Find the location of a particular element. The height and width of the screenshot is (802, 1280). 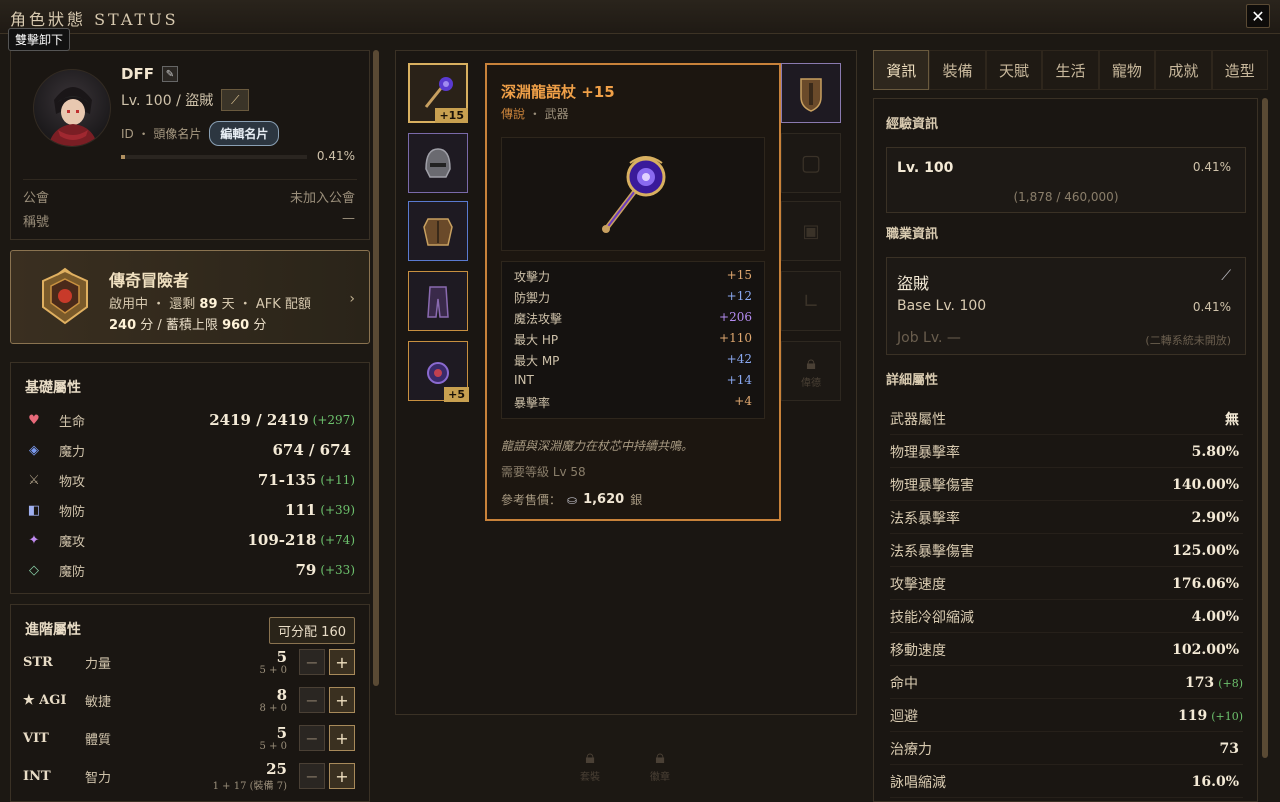

chevron-right-icon: › is located at coordinates (352, 299).